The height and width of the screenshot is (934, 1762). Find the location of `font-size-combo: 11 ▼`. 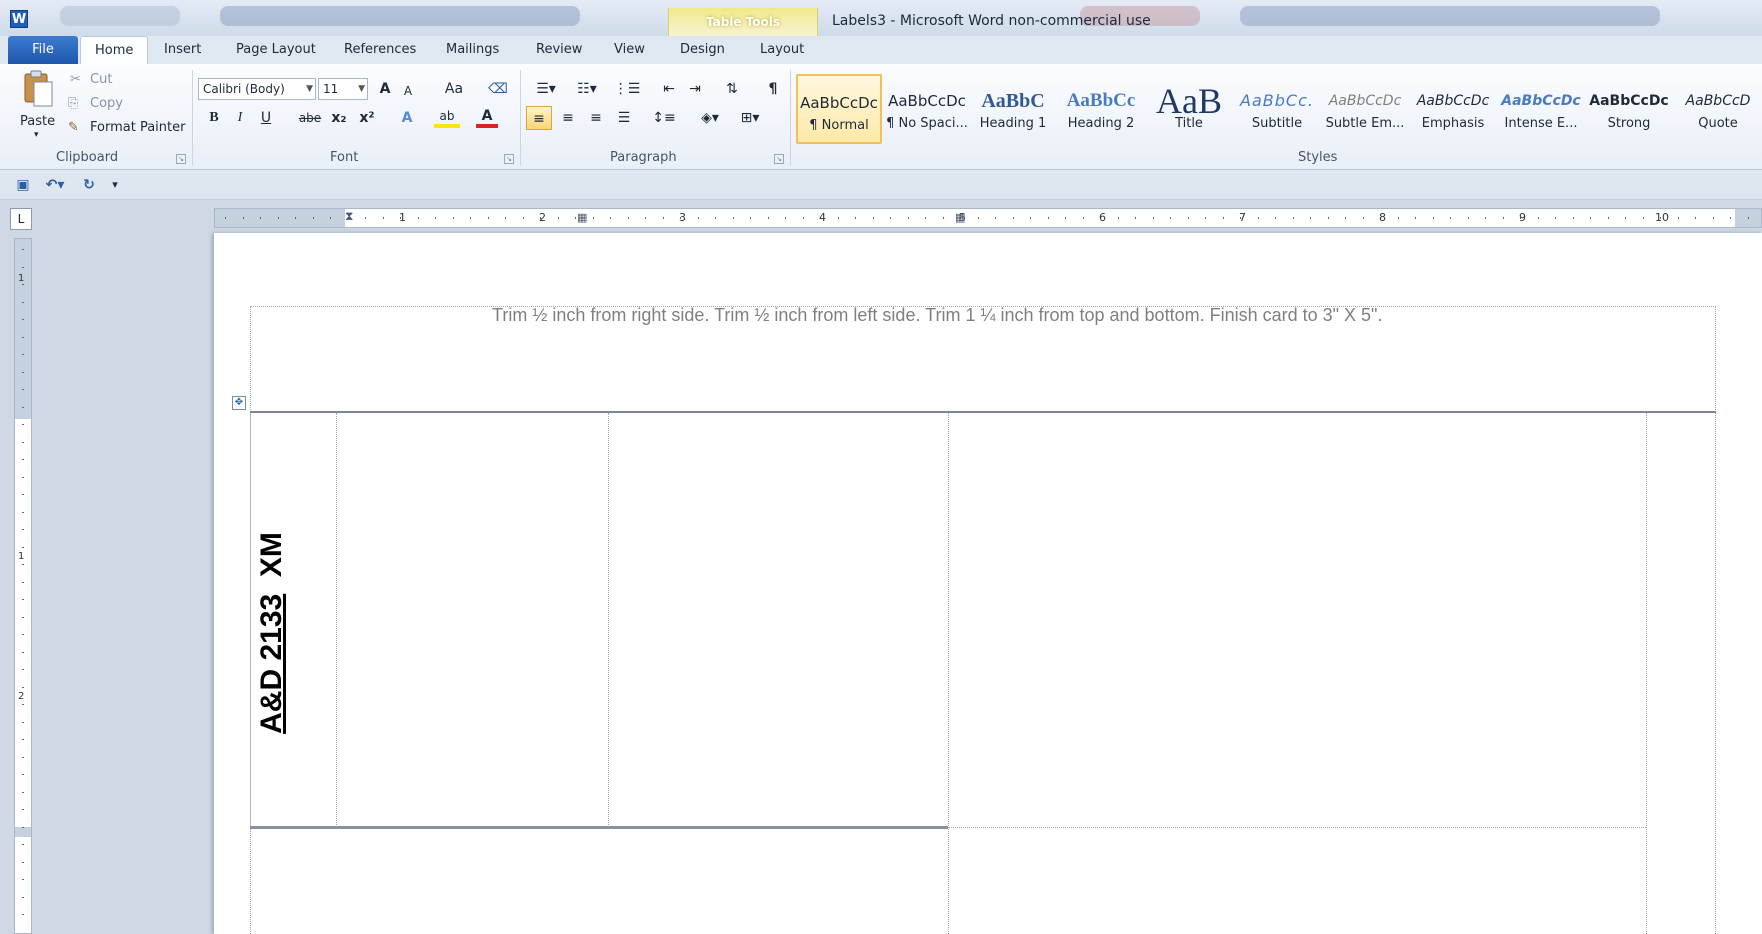

font-size-combo: 11 ▼ is located at coordinates (343, 89).